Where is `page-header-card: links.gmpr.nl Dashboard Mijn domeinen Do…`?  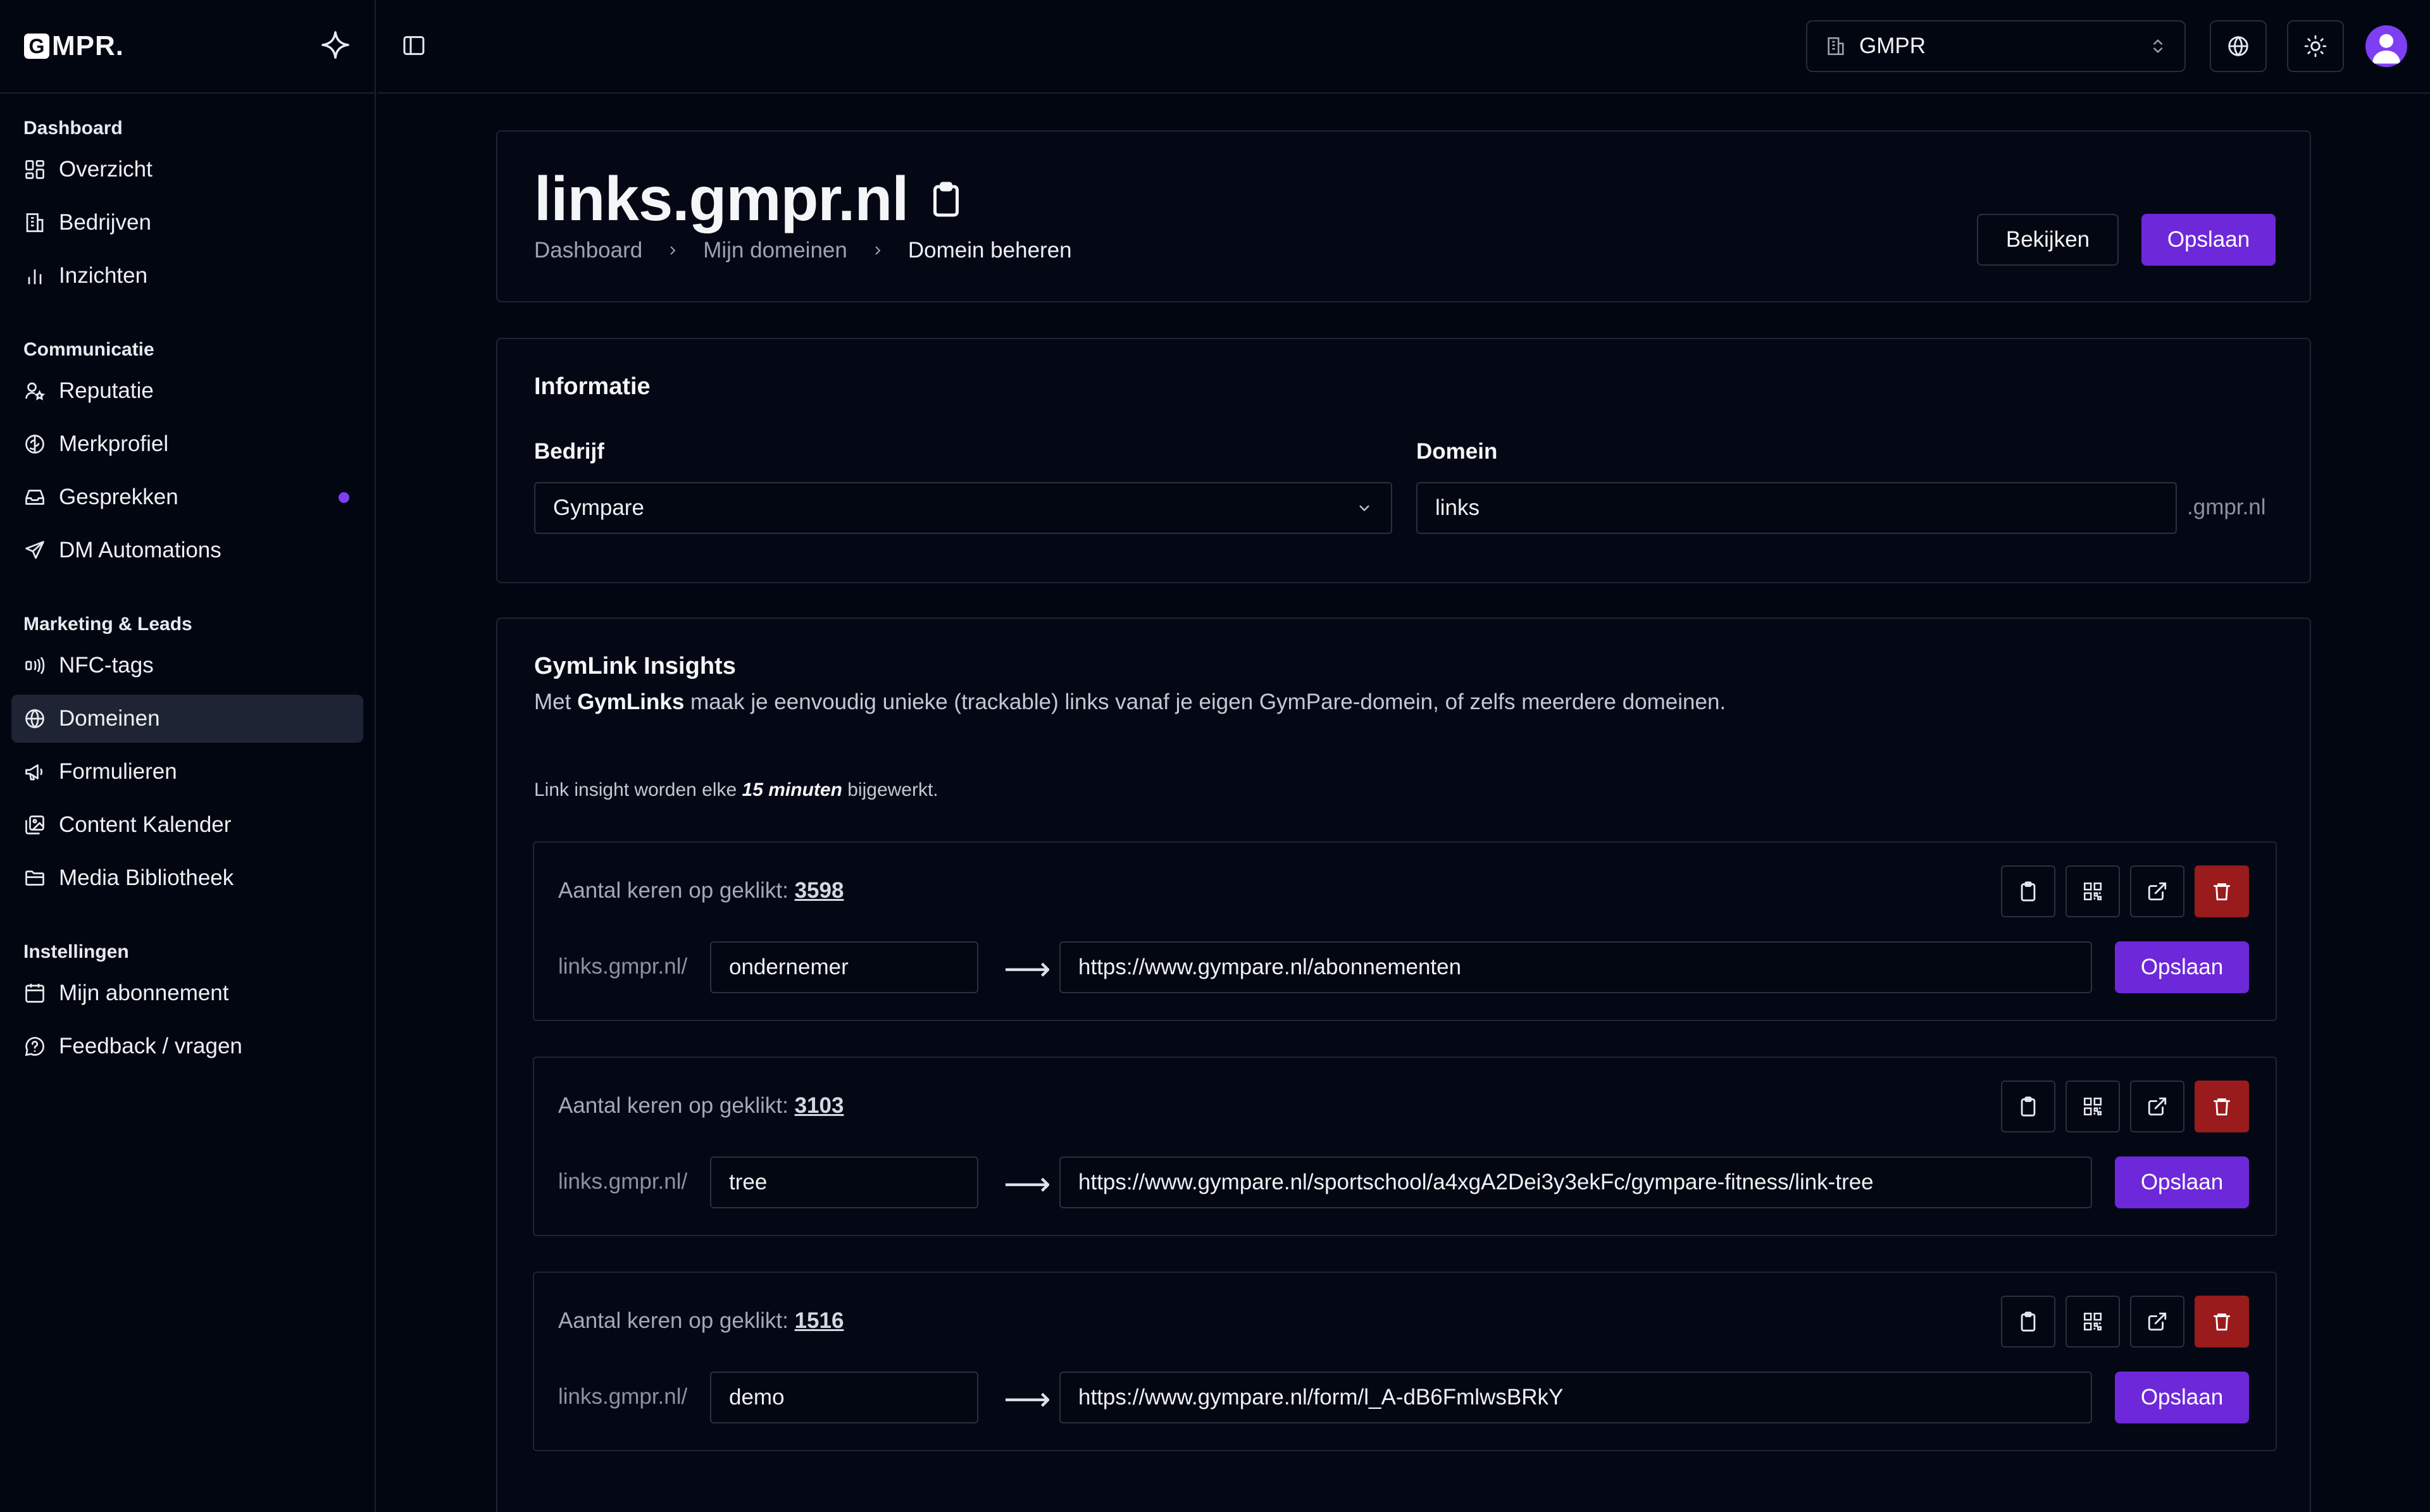
page-header-card: links.gmpr.nl Dashboard Mijn domeinen Do… is located at coordinates (1403, 216).